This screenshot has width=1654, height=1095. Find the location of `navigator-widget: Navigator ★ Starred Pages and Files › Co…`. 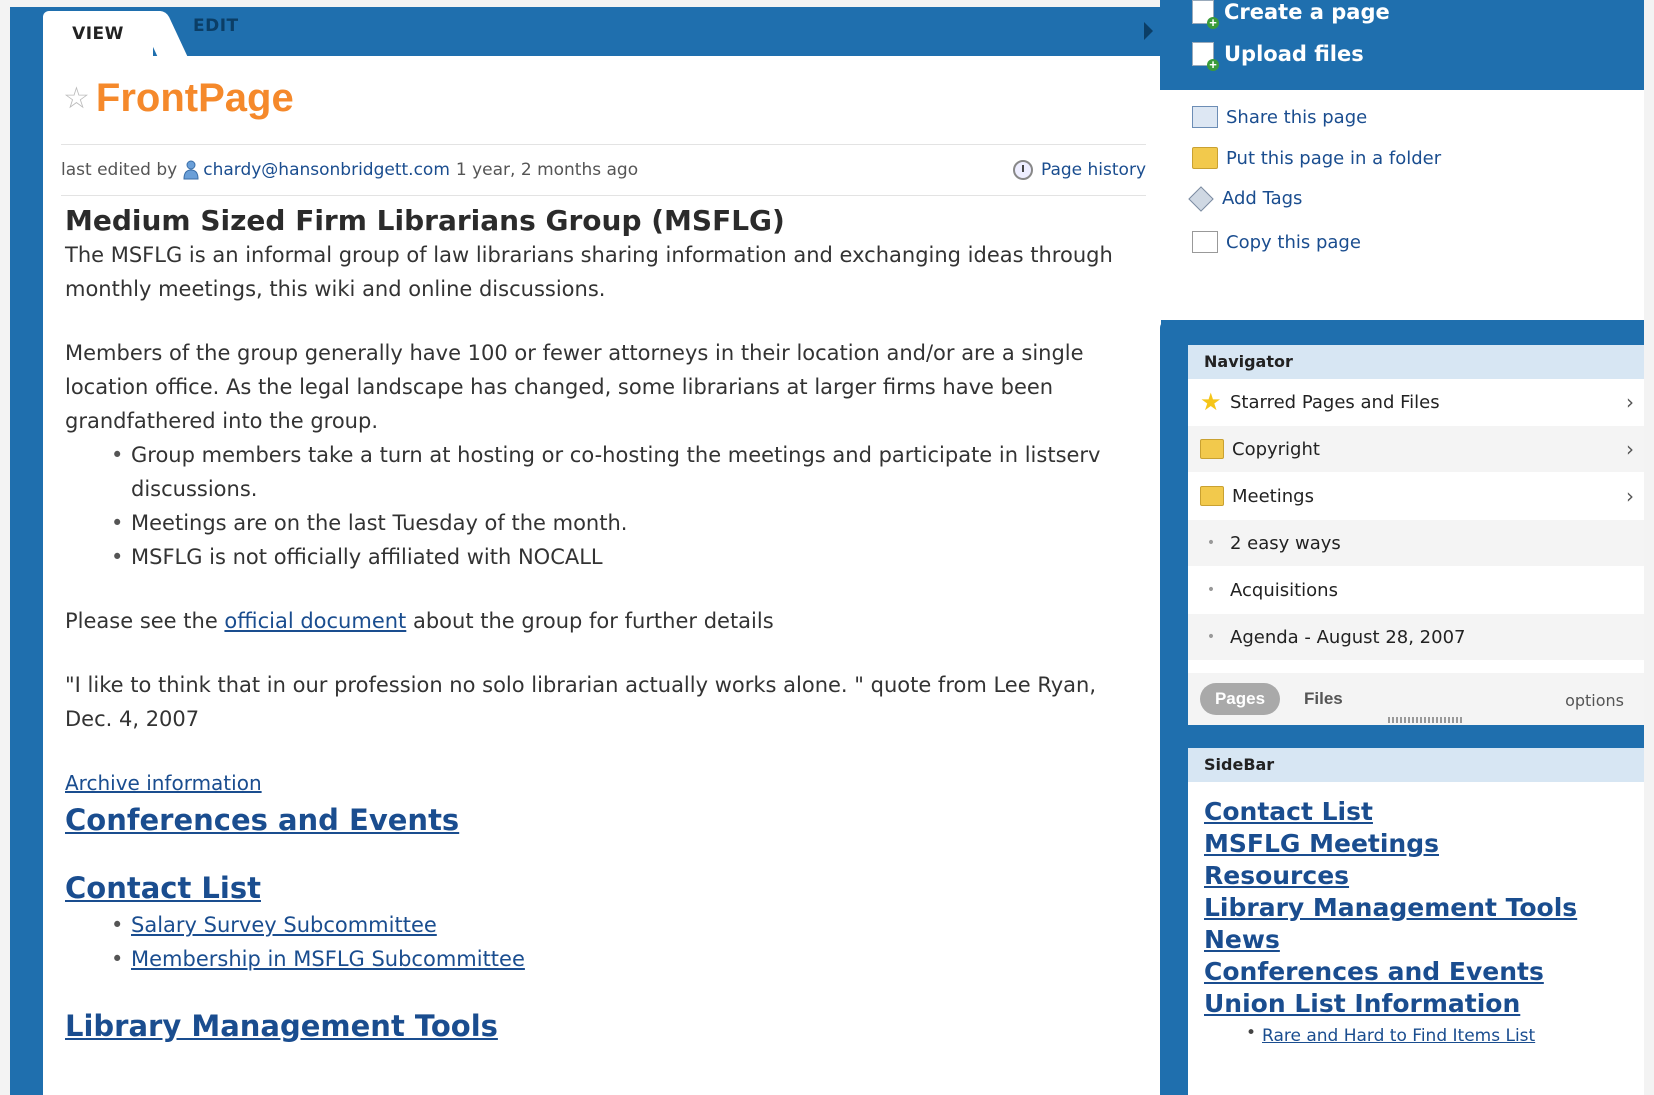

navigator-widget: Navigator ★ Starred Pages and Files › Co… is located at coordinates (1416, 535).